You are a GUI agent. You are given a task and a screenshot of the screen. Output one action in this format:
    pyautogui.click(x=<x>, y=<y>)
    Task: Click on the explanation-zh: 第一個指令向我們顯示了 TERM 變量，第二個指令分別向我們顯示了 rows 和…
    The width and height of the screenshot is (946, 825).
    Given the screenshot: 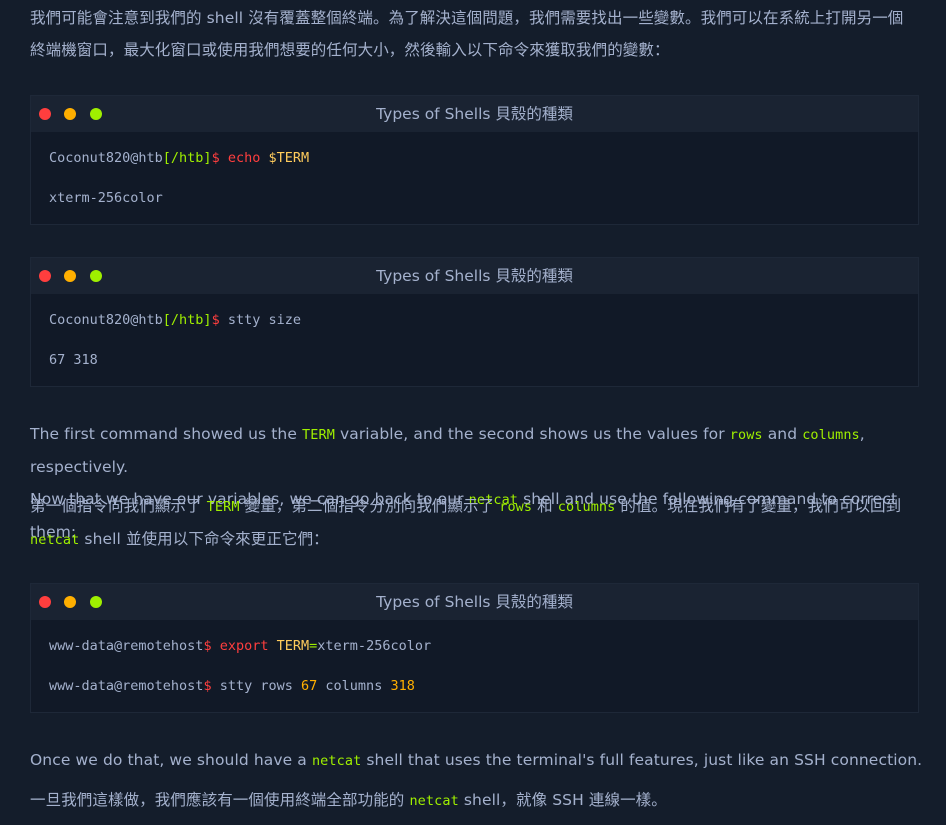 What is the action you would take?
    pyautogui.click(x=480, y=523)
    